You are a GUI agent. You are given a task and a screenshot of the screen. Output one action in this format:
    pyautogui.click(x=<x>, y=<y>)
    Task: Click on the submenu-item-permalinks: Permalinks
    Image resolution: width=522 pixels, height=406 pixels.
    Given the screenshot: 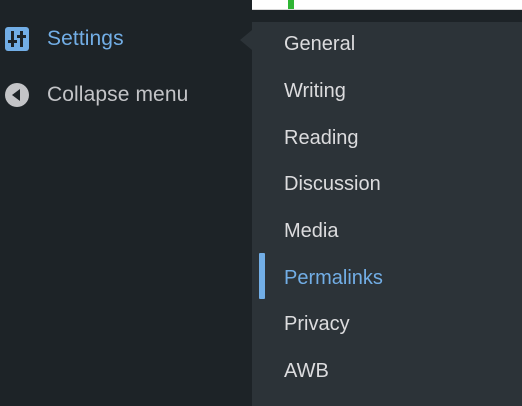 What is the action you would take?
    pyautogui.click(x=387, y=276)
    